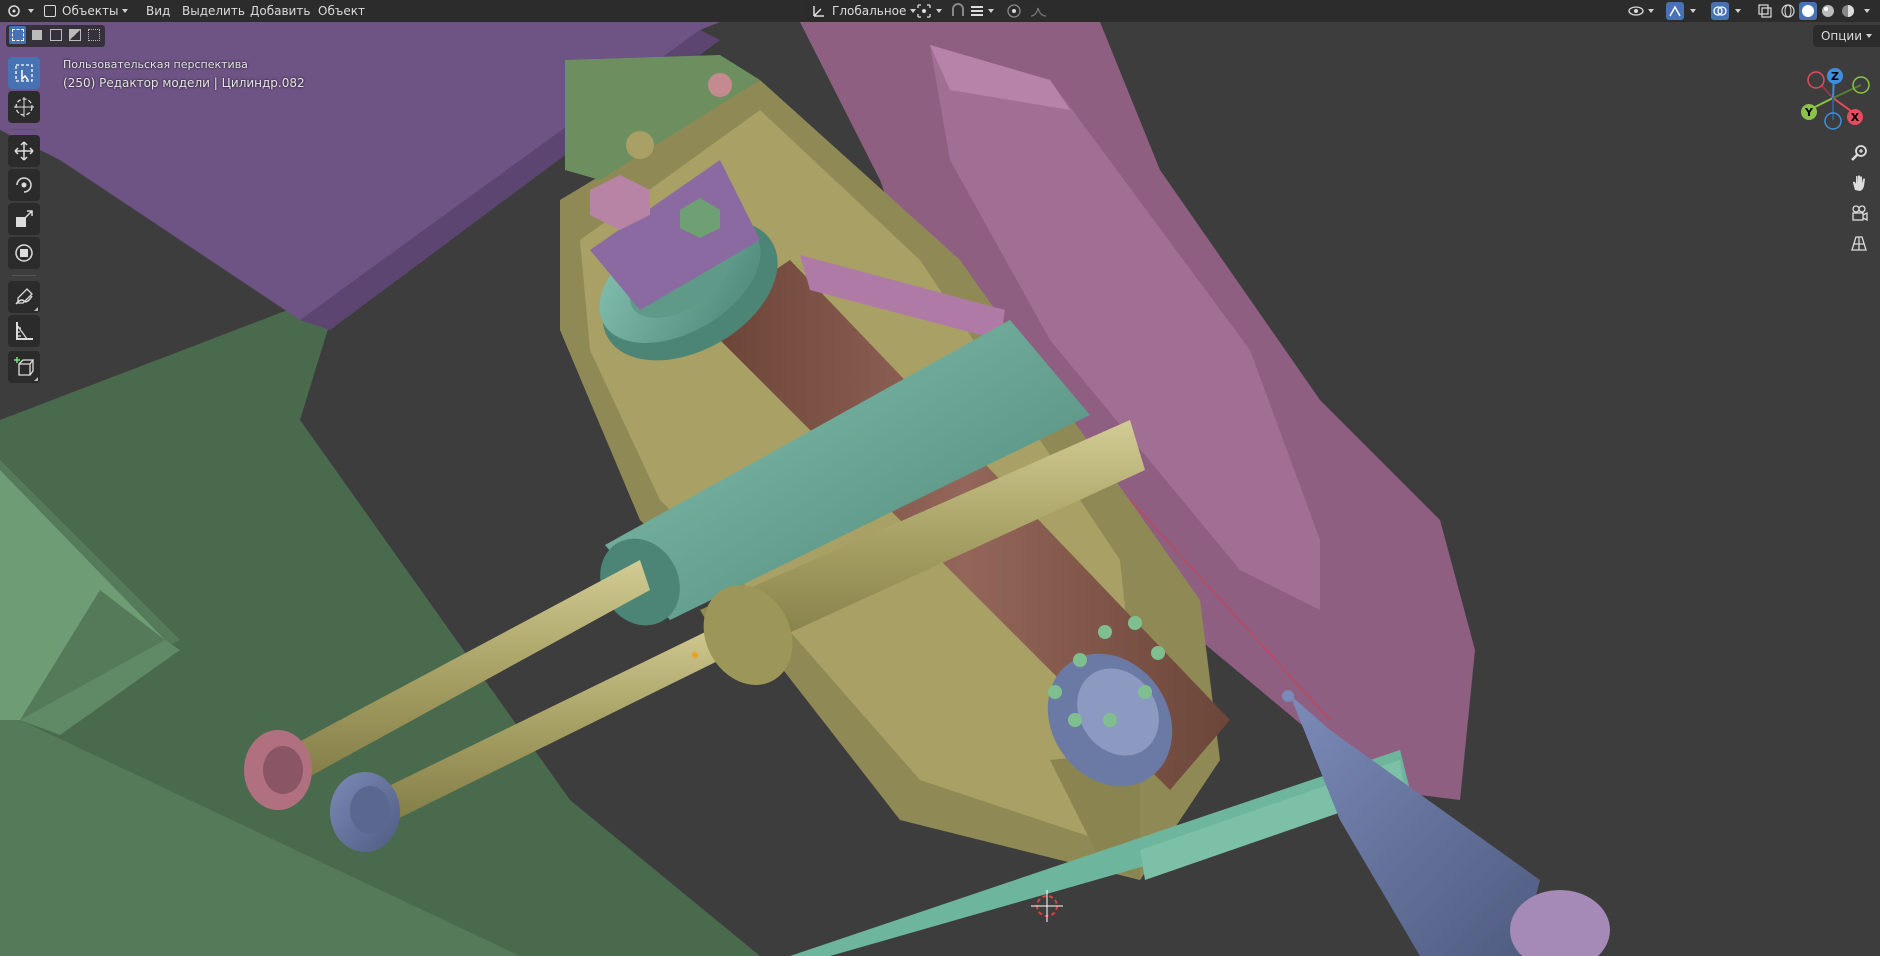 The image size is (1880, 956). I want to click on tool-scale, so click(24, 219).